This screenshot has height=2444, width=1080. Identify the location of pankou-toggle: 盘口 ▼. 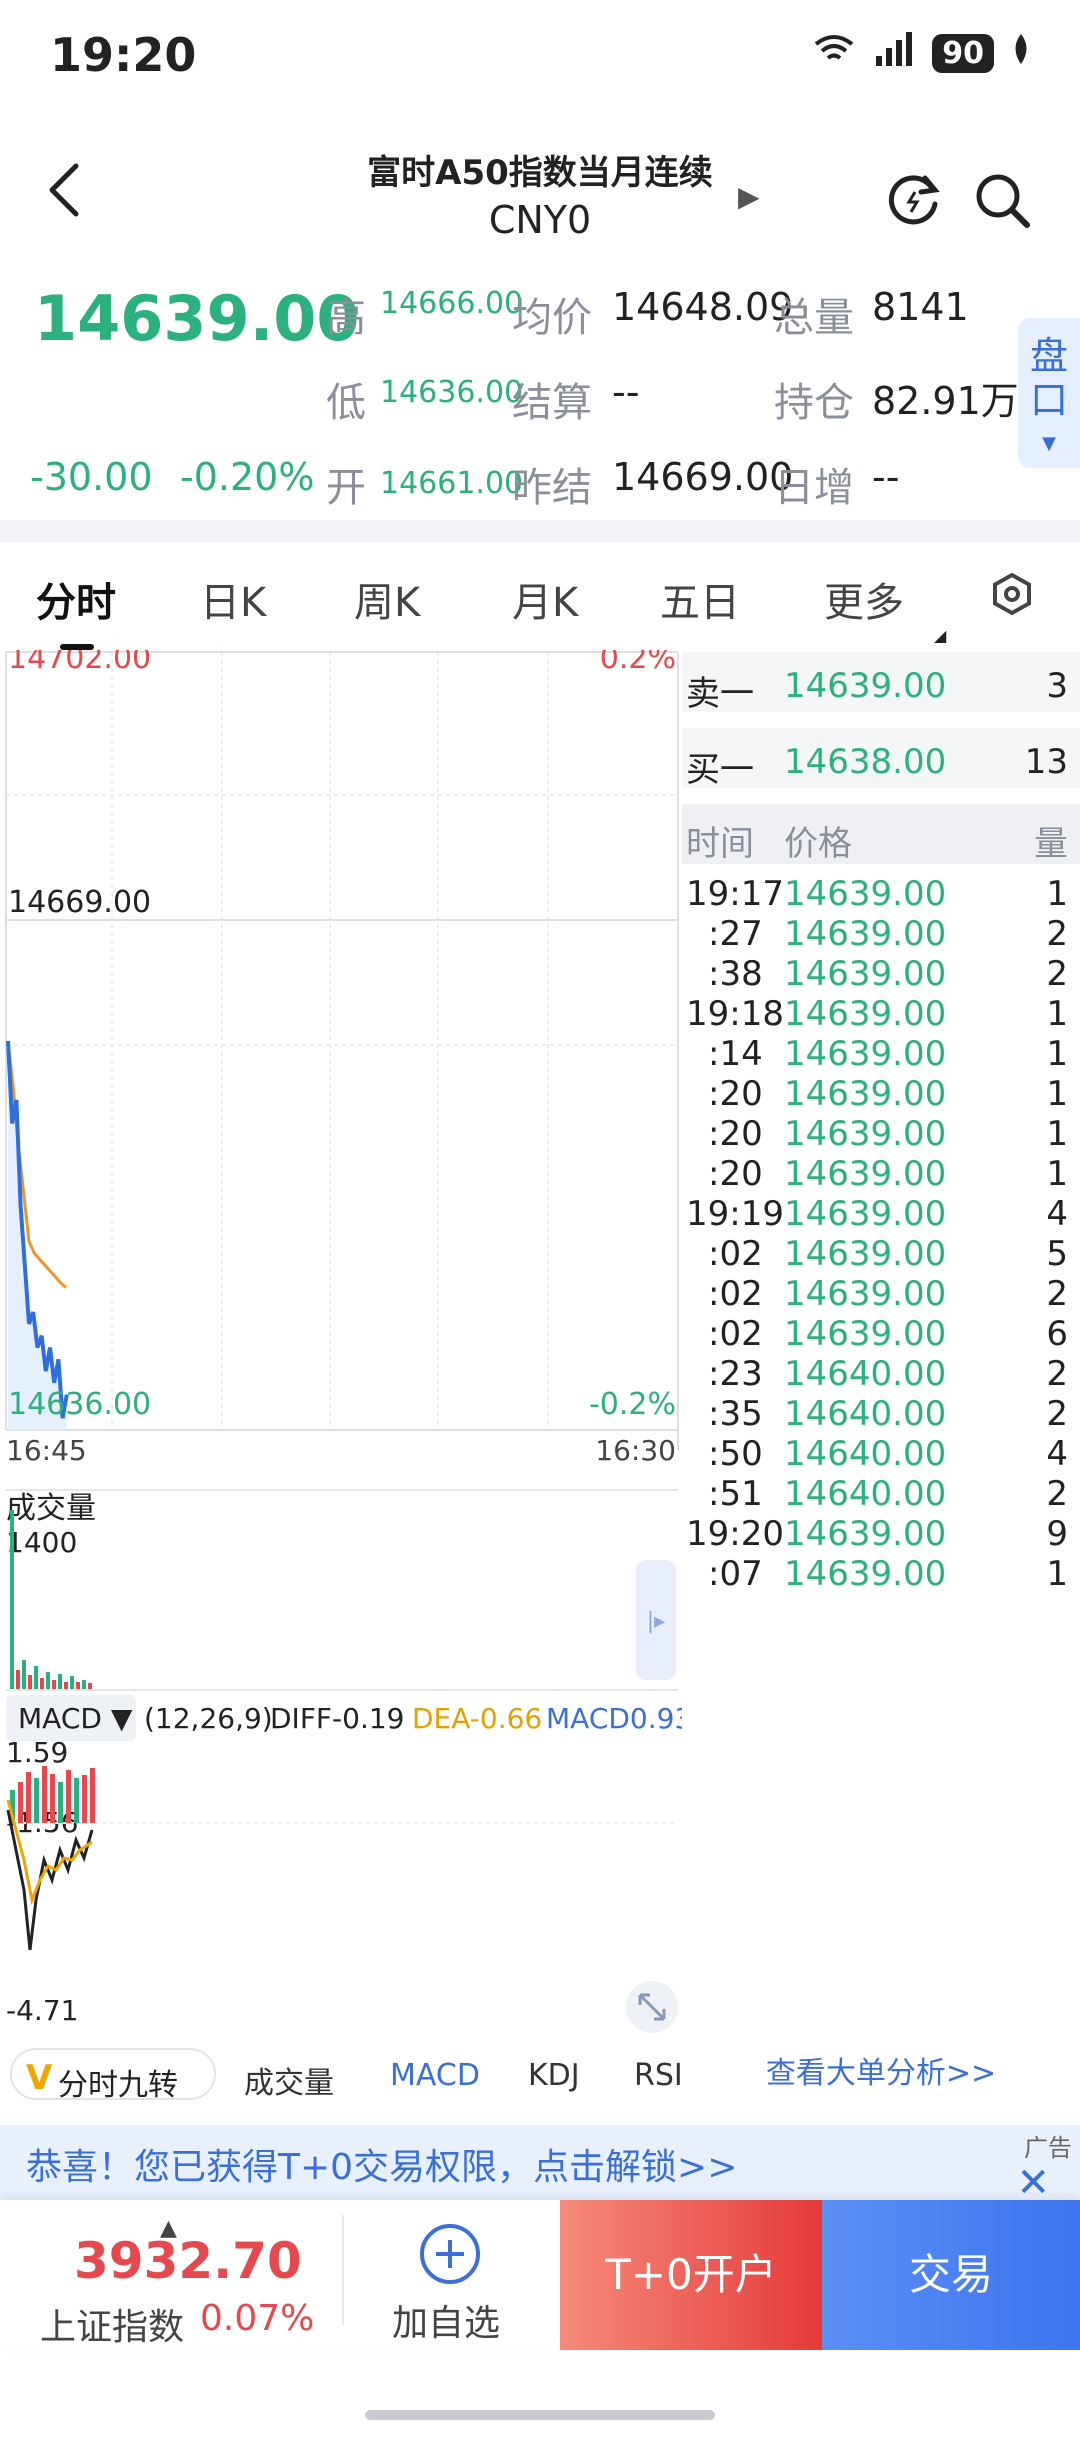
(1049, 393).